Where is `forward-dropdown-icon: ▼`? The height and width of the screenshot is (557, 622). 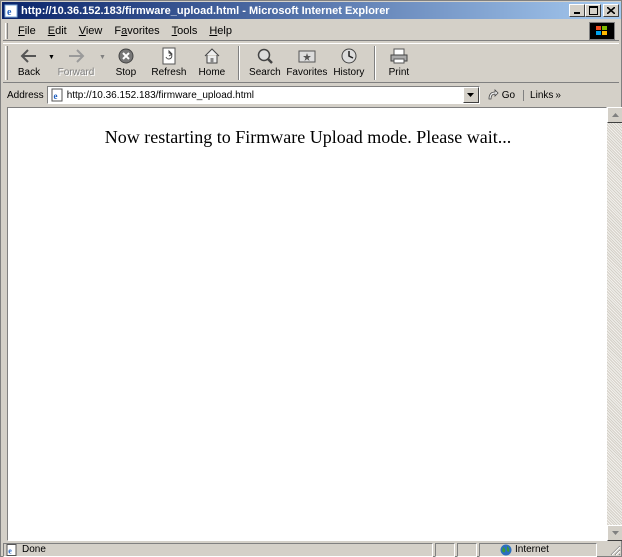
forward-dropdown-icon: ▼ is located at coordinates (102, 57).